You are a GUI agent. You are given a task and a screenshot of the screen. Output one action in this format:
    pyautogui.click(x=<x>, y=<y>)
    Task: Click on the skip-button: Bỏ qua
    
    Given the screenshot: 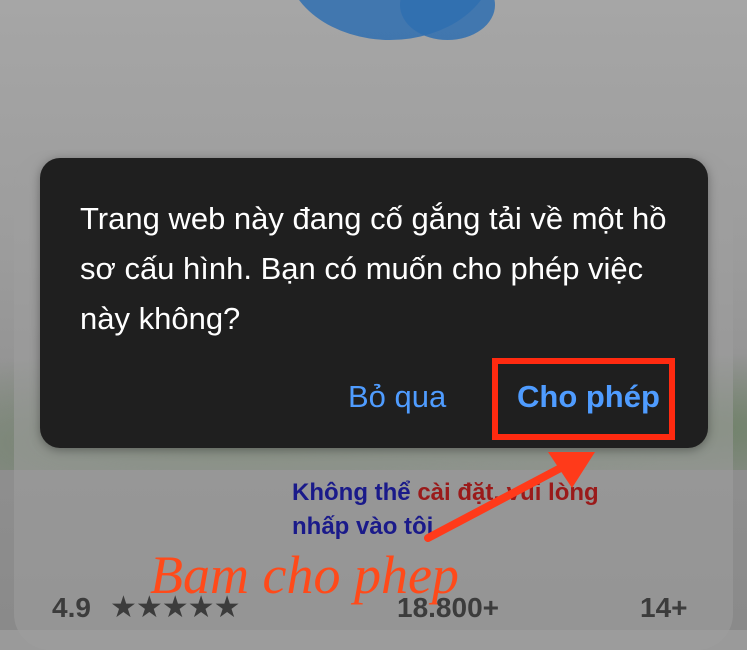 What is the action you would take?
    pyautogui.click(x=397, y=397)
    